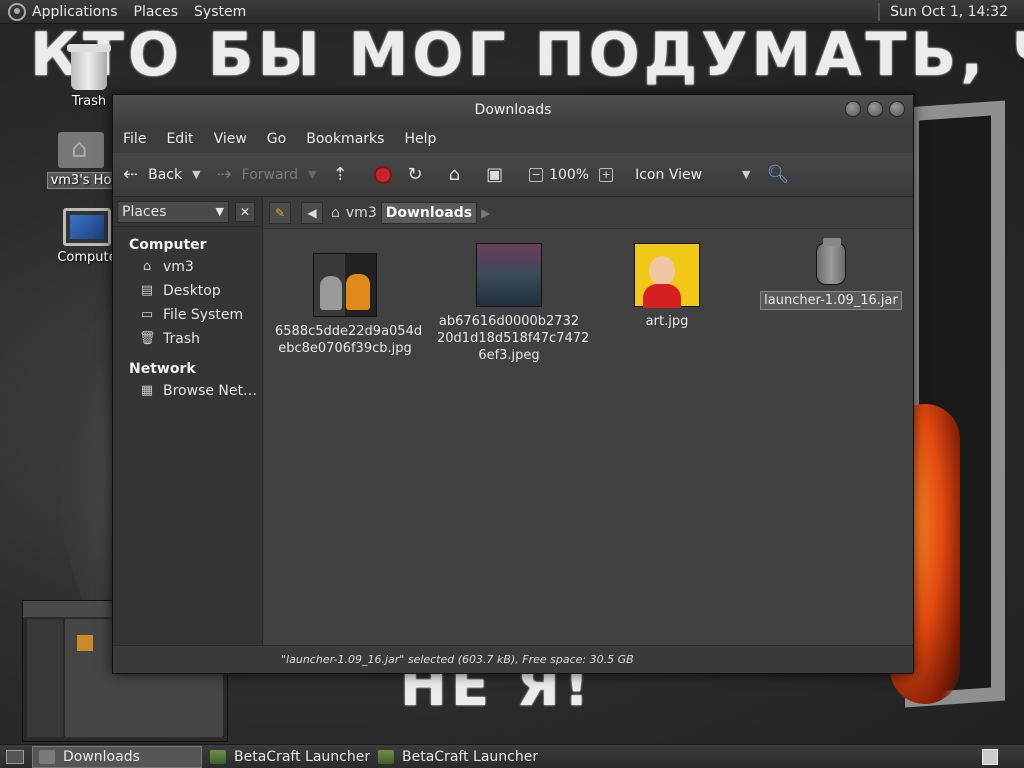 The height and width of the screenshot is (768, 1024). I want to click on taskbar-item-label: Downloads, so click(101, 756).